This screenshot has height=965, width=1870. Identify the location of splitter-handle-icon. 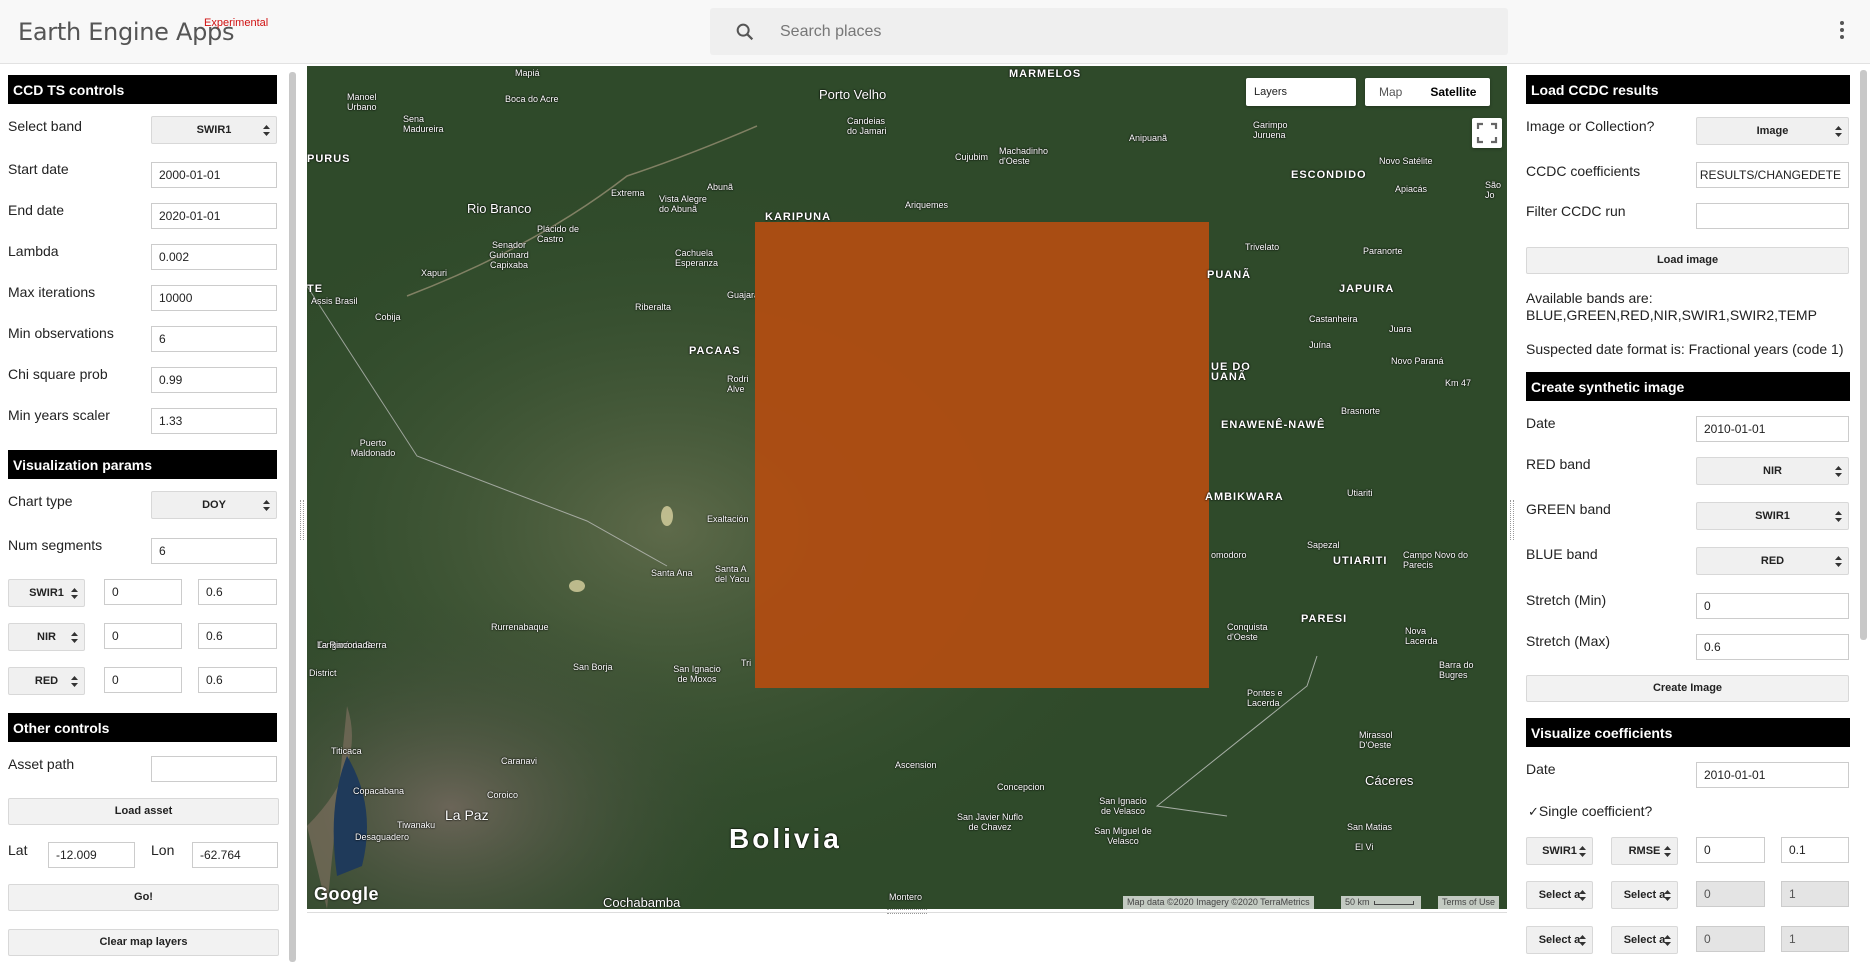
(907, 911).